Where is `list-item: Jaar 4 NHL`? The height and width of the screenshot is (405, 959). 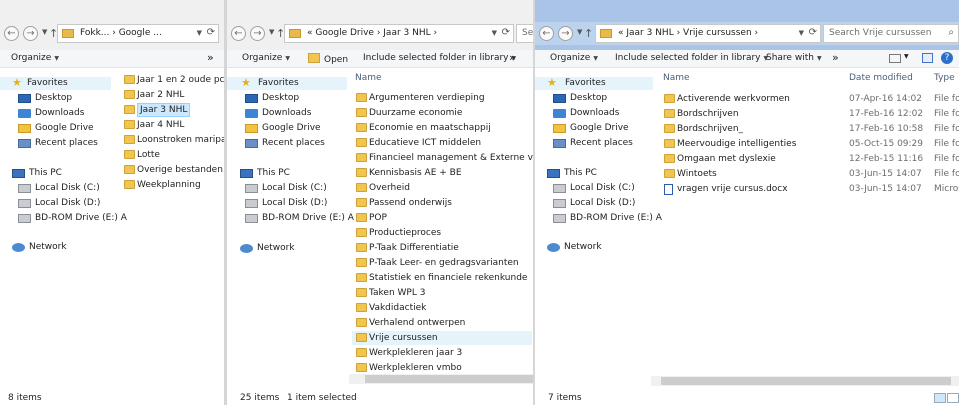
list-item: Jaar 4 NHL is located at coordinates (172, 125).